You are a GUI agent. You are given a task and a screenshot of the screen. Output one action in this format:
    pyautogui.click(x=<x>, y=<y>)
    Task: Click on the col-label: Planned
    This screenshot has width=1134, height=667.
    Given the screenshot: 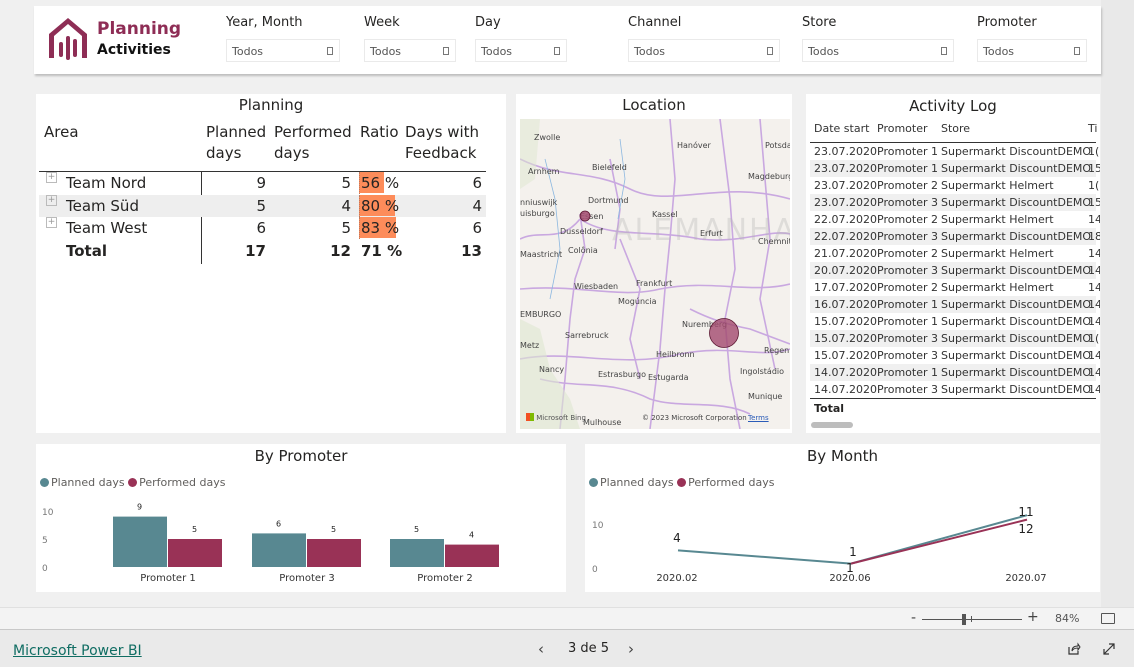 What is the action you would take?
    pyautogui.click(x=236, y=132)
    